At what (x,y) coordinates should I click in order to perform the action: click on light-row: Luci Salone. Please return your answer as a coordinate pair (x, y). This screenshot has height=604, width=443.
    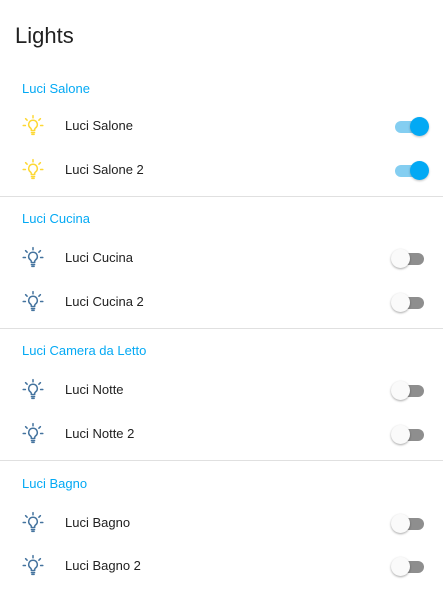
    Looking at the image, I should click on (221, 126).